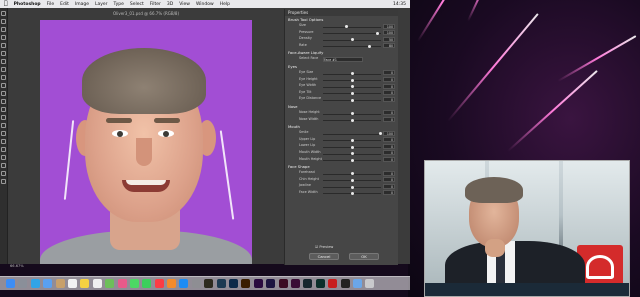  I want to click on illustrator-icon, so click(246, 283).